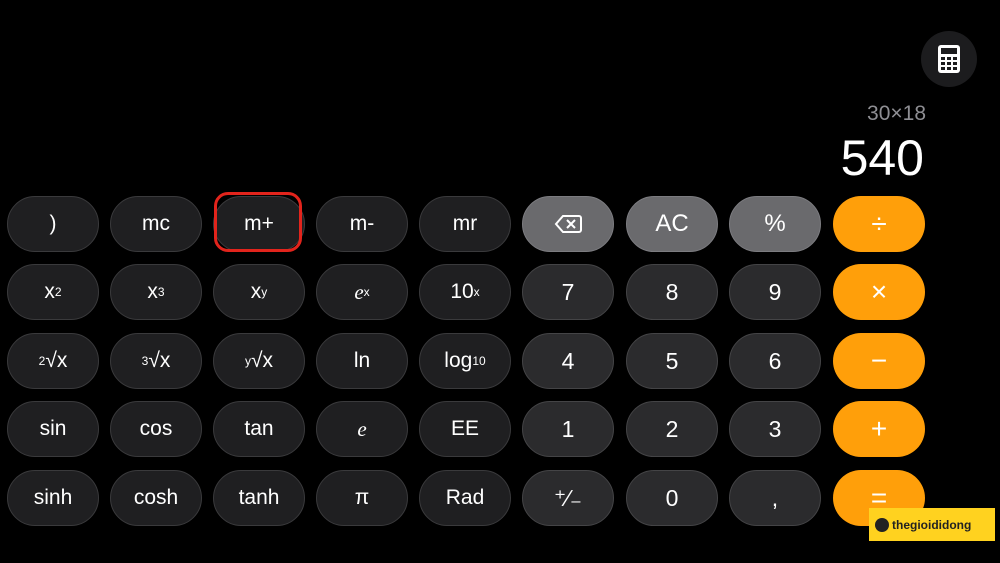  I want to click on calculator-mode-button, so click(949, 59).